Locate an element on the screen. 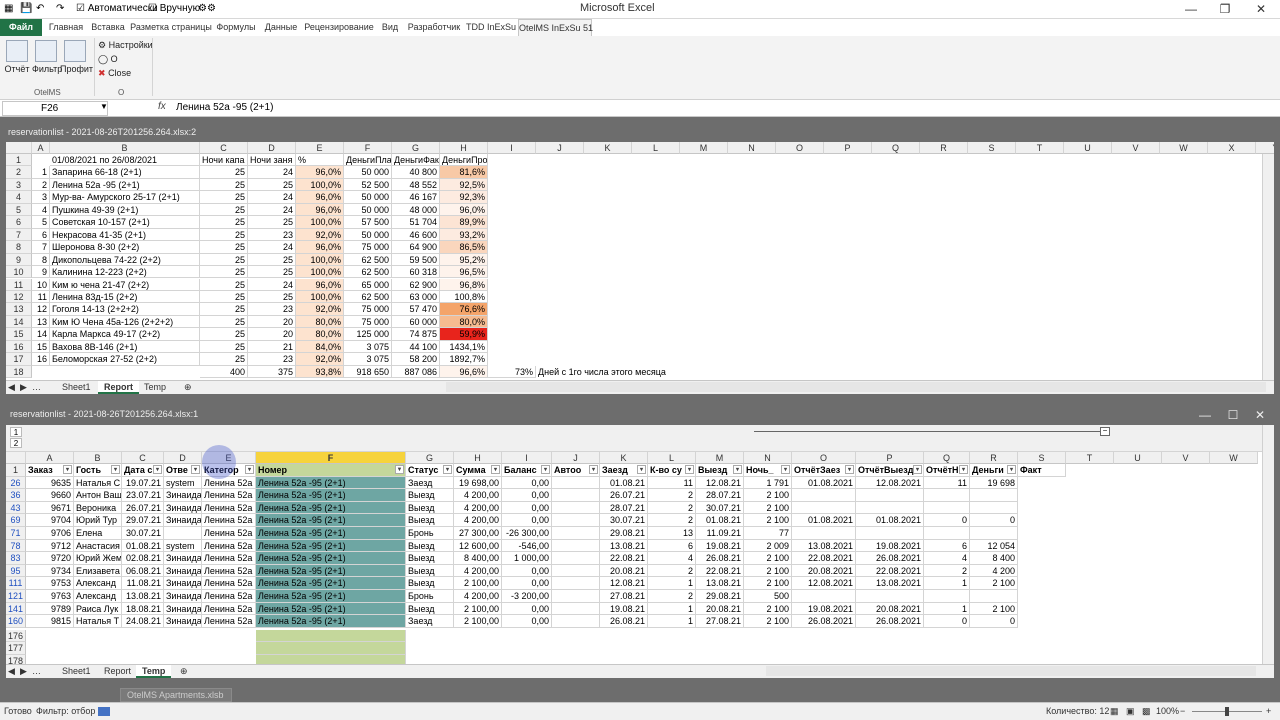  header-cell: ДеньгиПроцент is located at coordinates (464, 160).